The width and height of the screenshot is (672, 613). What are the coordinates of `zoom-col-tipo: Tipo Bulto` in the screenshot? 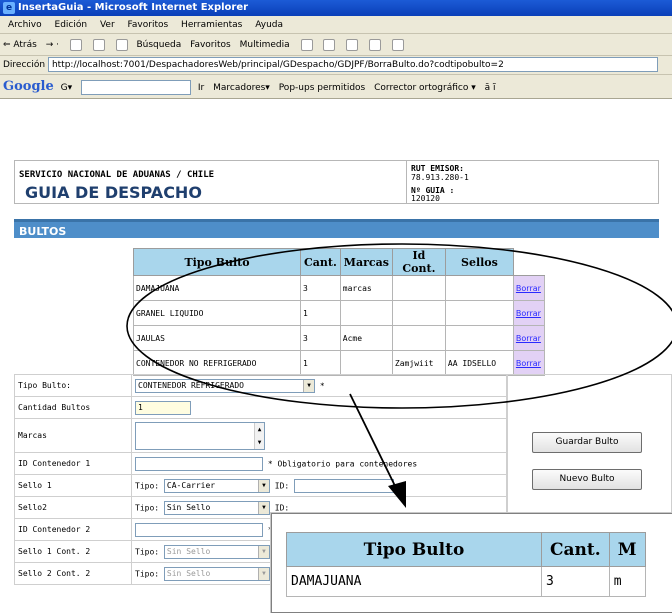 It's located at (414, 549).